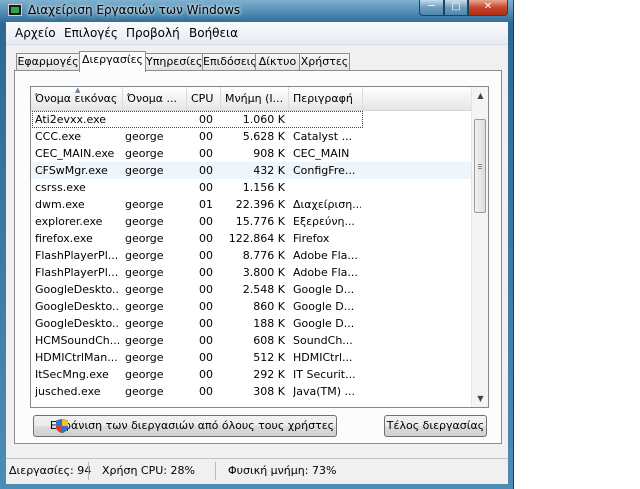 Image resolution: width=640 pixels, height=489 pixels. Describe the element at coordinates (282, 470) in the screenshot. I see `status-physical-memory: Φυσική μνήμη: 73%` at that location.